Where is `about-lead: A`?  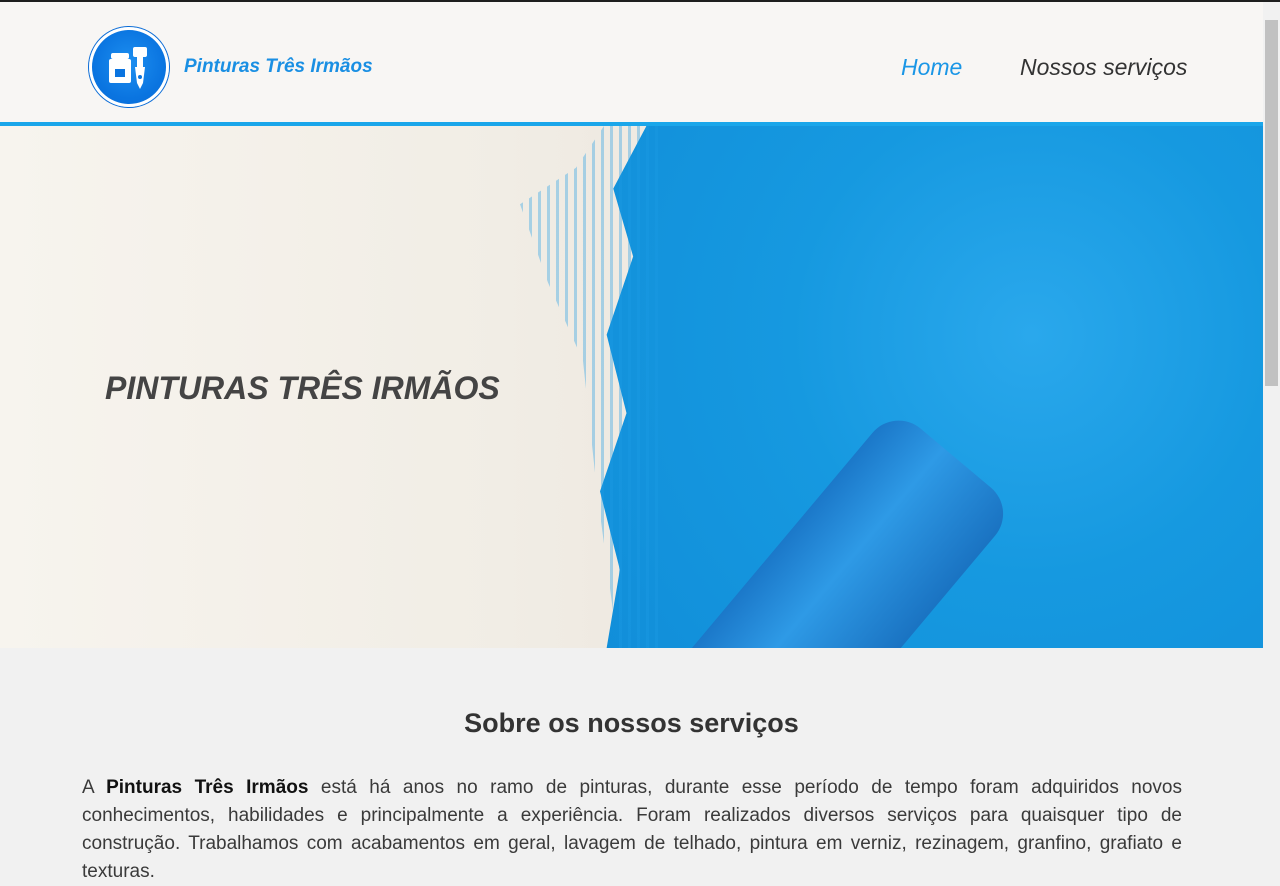 about-lead: A is located at coordinates (94, 787).